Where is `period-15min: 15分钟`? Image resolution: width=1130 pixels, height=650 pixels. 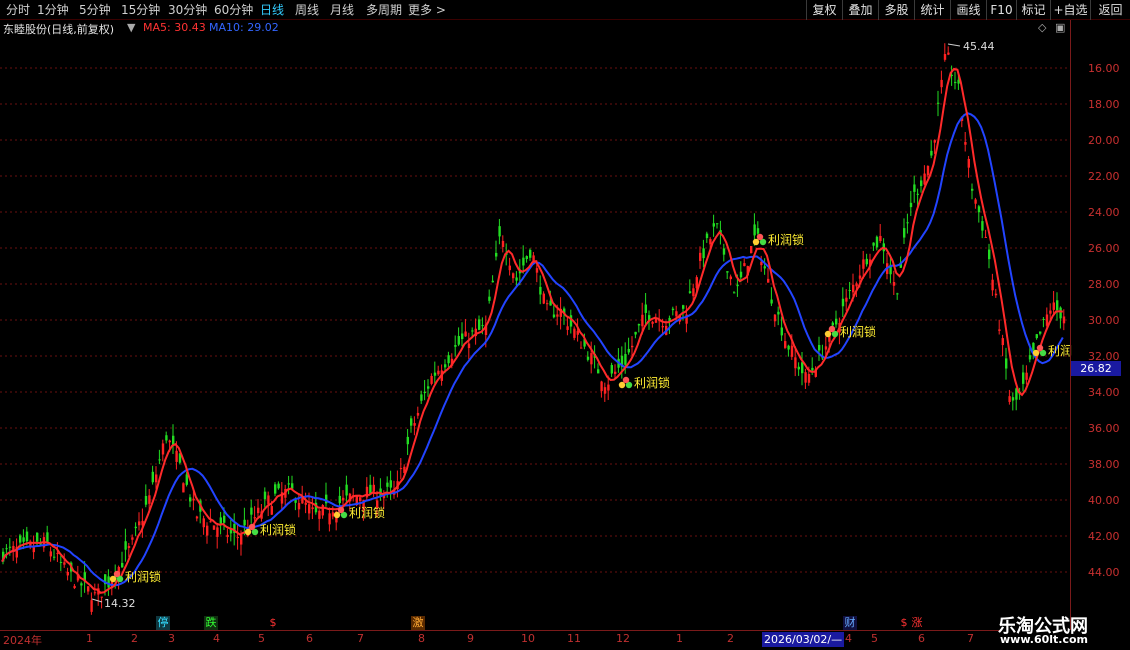
period-15min: 15分钟 is located at coordinates (140, 10).